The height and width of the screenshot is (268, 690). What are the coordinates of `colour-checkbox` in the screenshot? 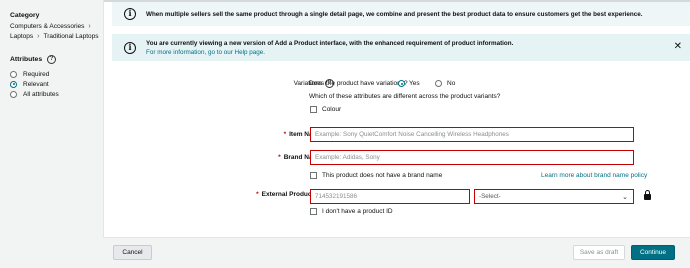 It's located at (313, 109).